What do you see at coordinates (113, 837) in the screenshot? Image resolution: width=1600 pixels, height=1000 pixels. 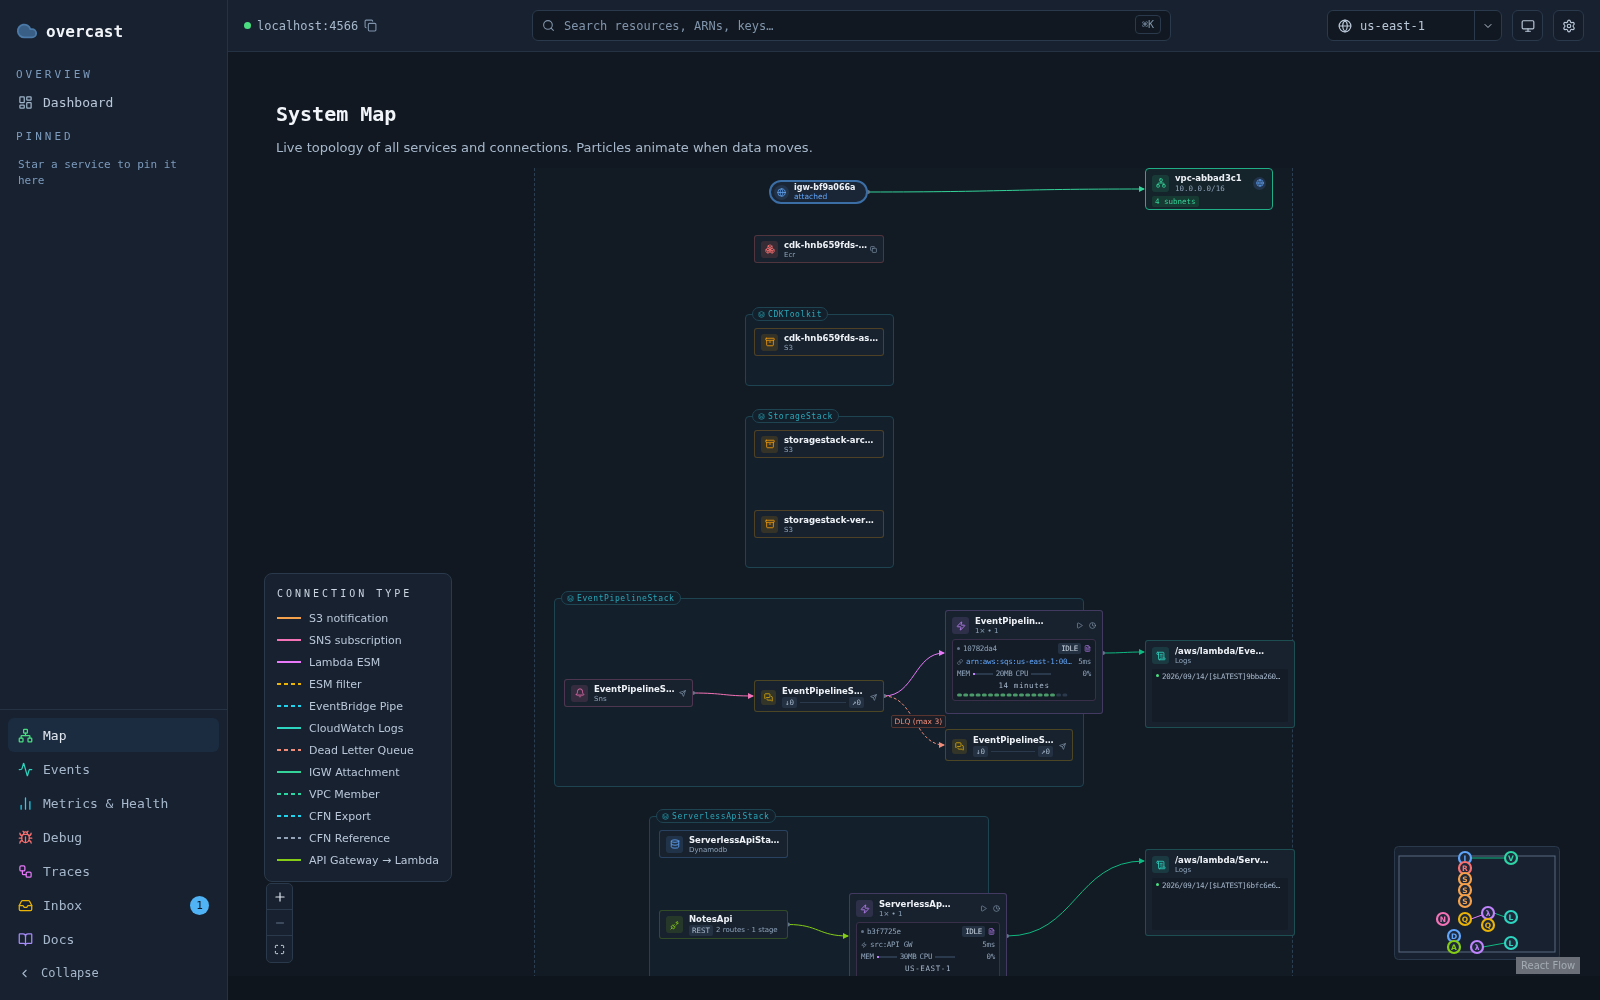 I see `nav-item: Debug` at bounding box center [113, 837].